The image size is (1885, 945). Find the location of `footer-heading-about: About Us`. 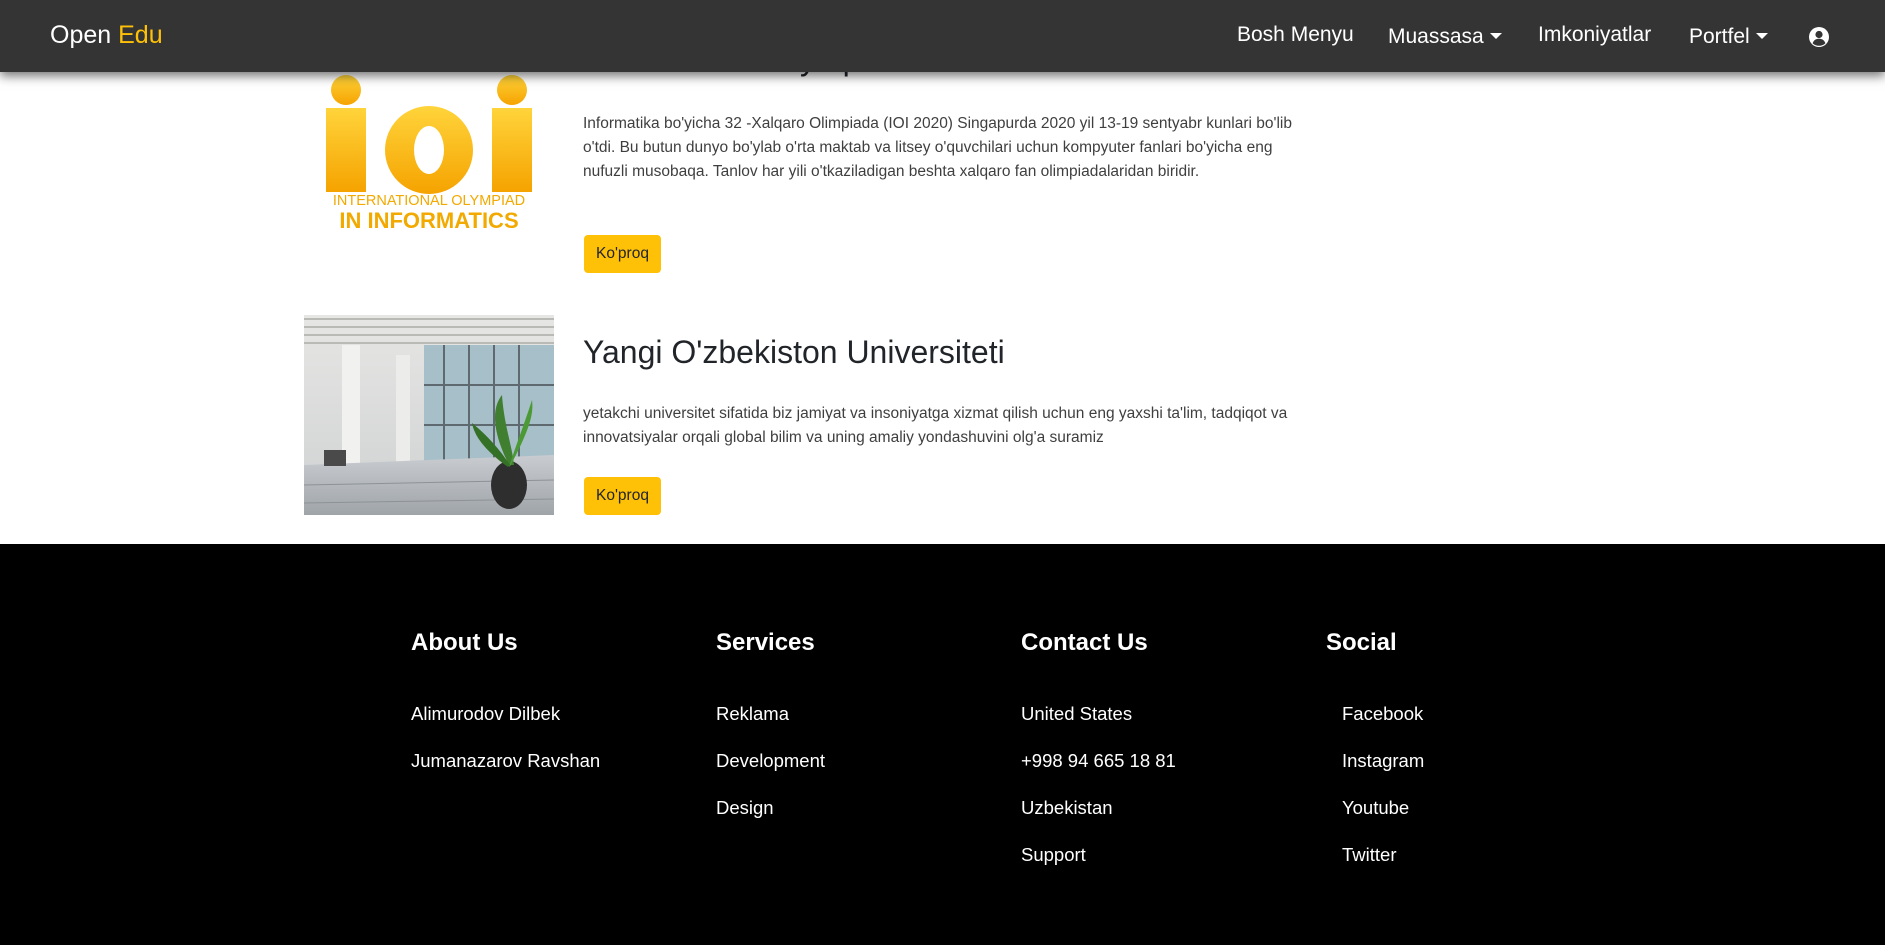

footer-heading-about: About Us is located at coordinates (464, 642).